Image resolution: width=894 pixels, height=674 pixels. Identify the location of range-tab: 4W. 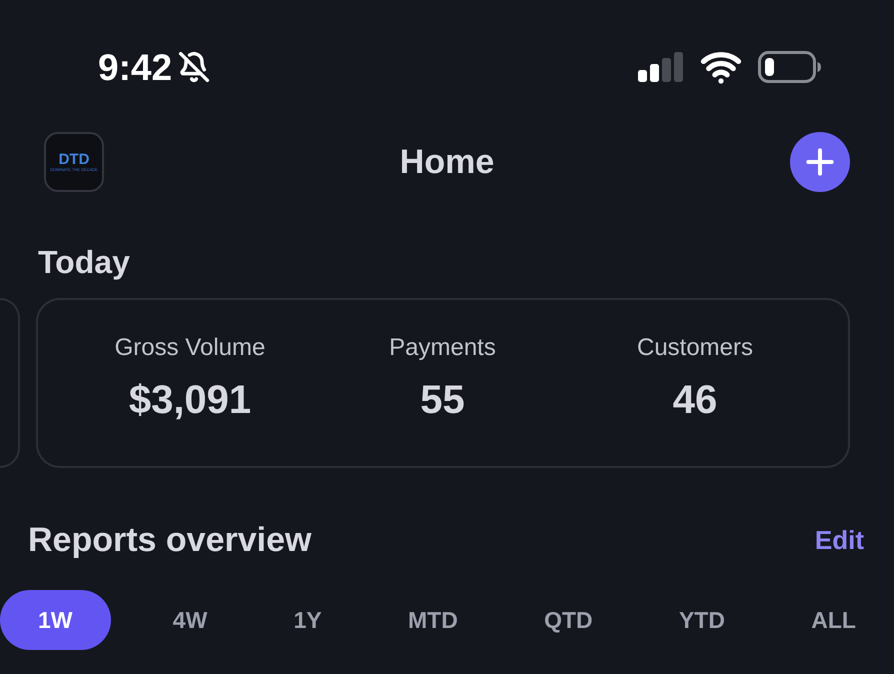
(190, 620).